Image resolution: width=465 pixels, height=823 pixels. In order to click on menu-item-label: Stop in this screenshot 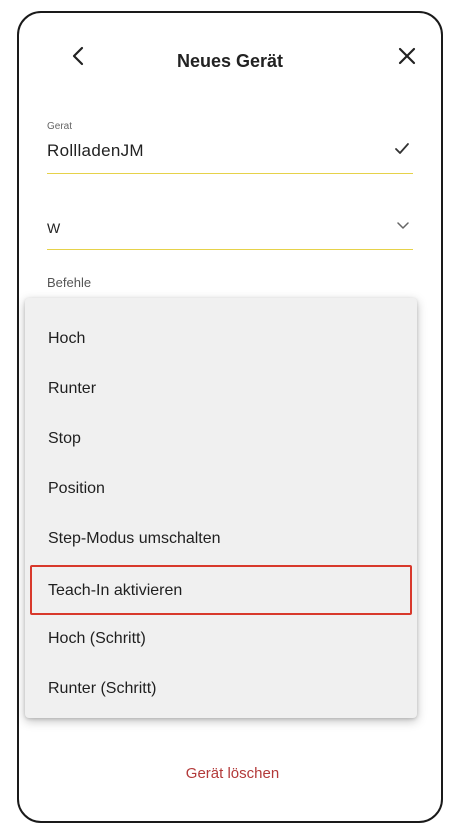, I will do `click(64, 438)`.